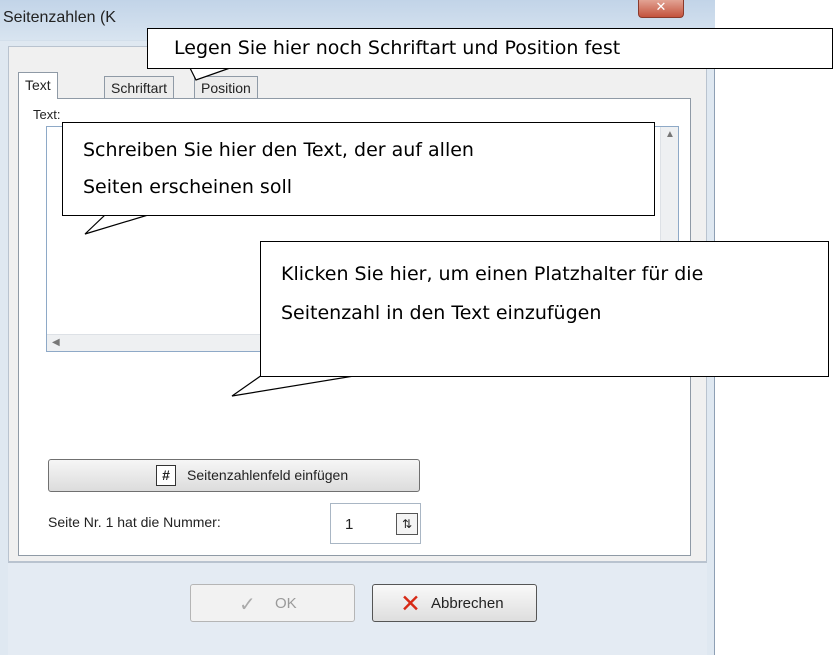  Describe the element at coordinates (47, 114) in the screenshot. I see `text-field-label: Text:` at that location.